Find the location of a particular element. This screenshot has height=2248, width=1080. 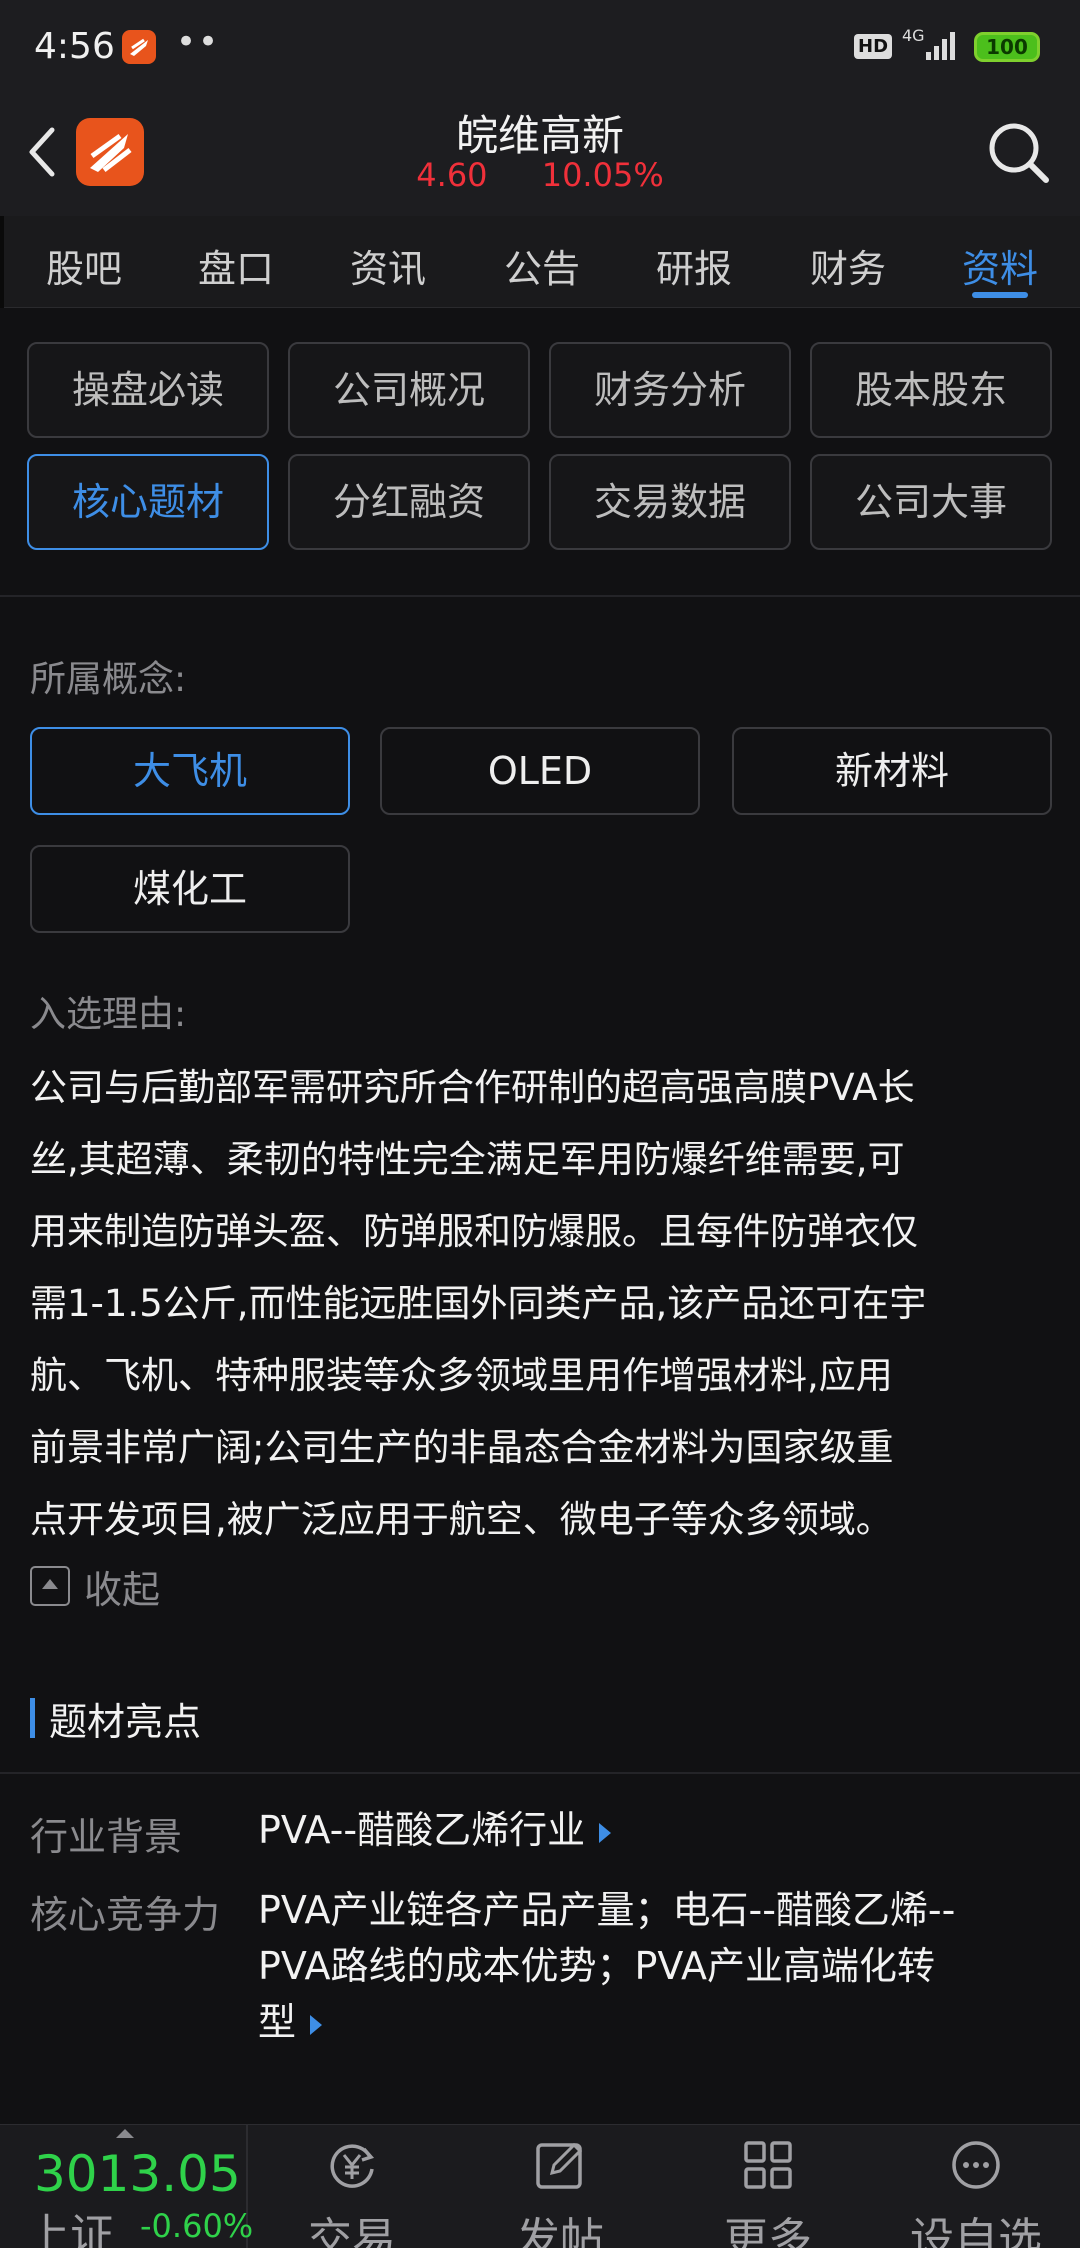

status-bar: 4:56 •• HD 4G 100 is located at coordinates (540, 46).